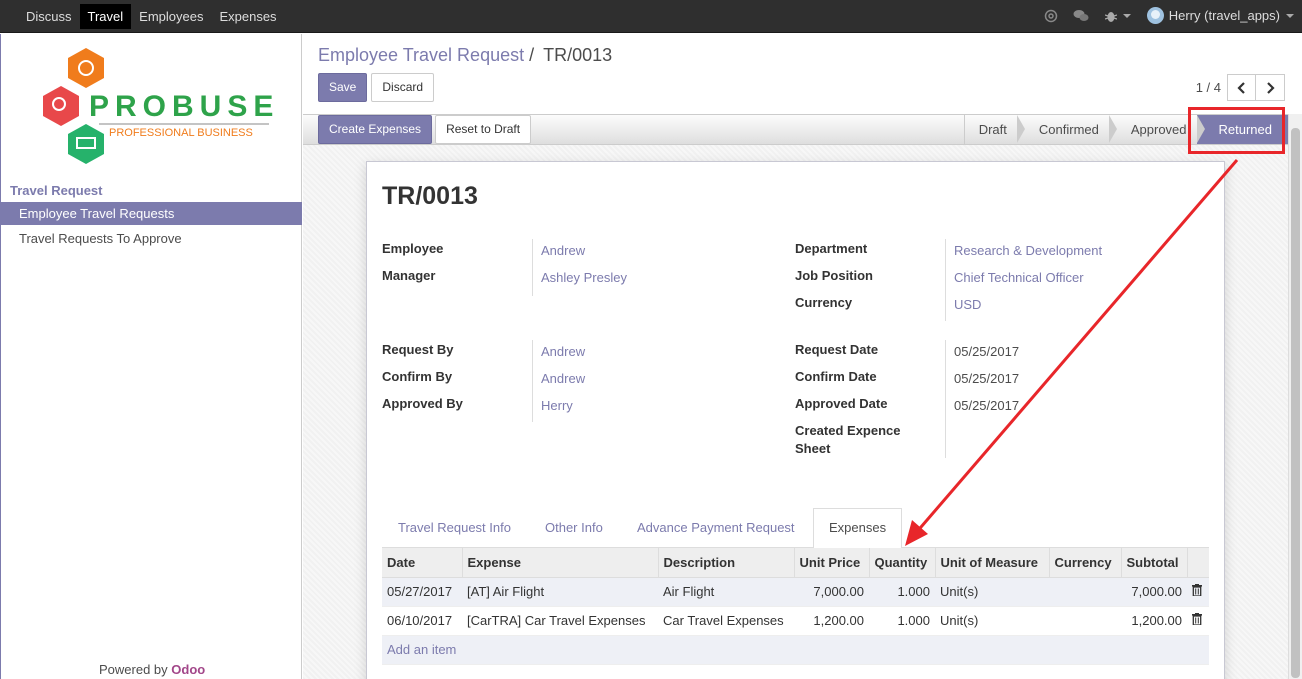  Describe the element at coordinates (1067, 129) in the screenshot. I see `stage-confirmed: Confirmed` at that location.